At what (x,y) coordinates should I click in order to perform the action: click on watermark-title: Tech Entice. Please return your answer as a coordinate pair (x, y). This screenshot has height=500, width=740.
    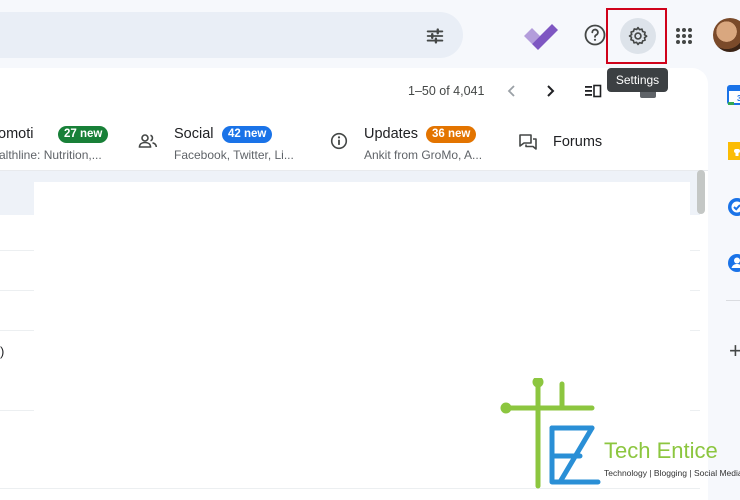
    Looking at the image, I should click on (661, 450).